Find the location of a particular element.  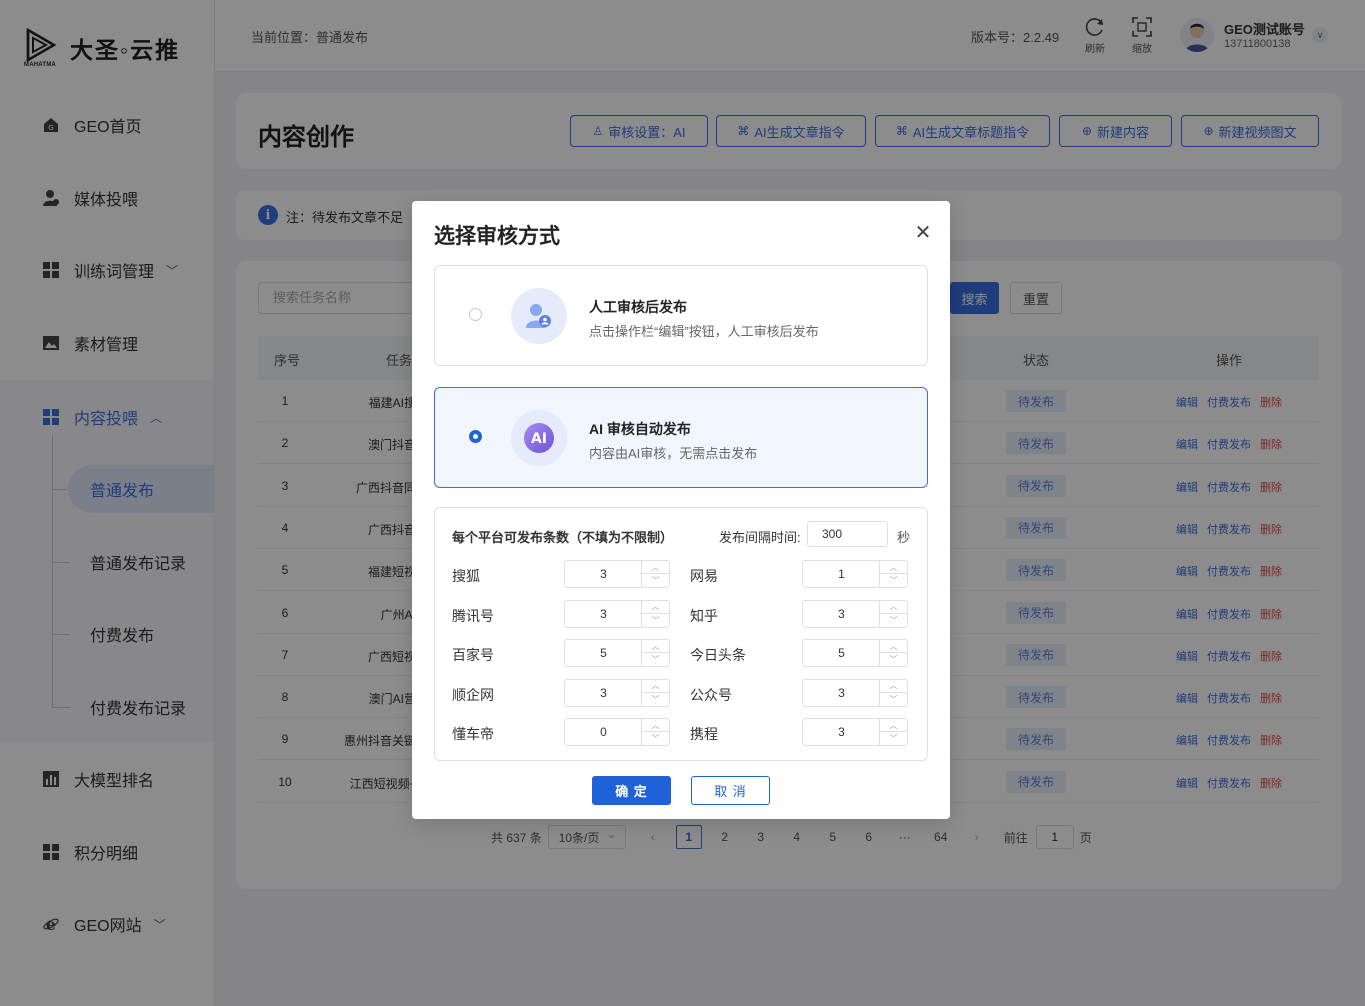

platform-label: 腾讯号 is located at coordinates (473, 615).